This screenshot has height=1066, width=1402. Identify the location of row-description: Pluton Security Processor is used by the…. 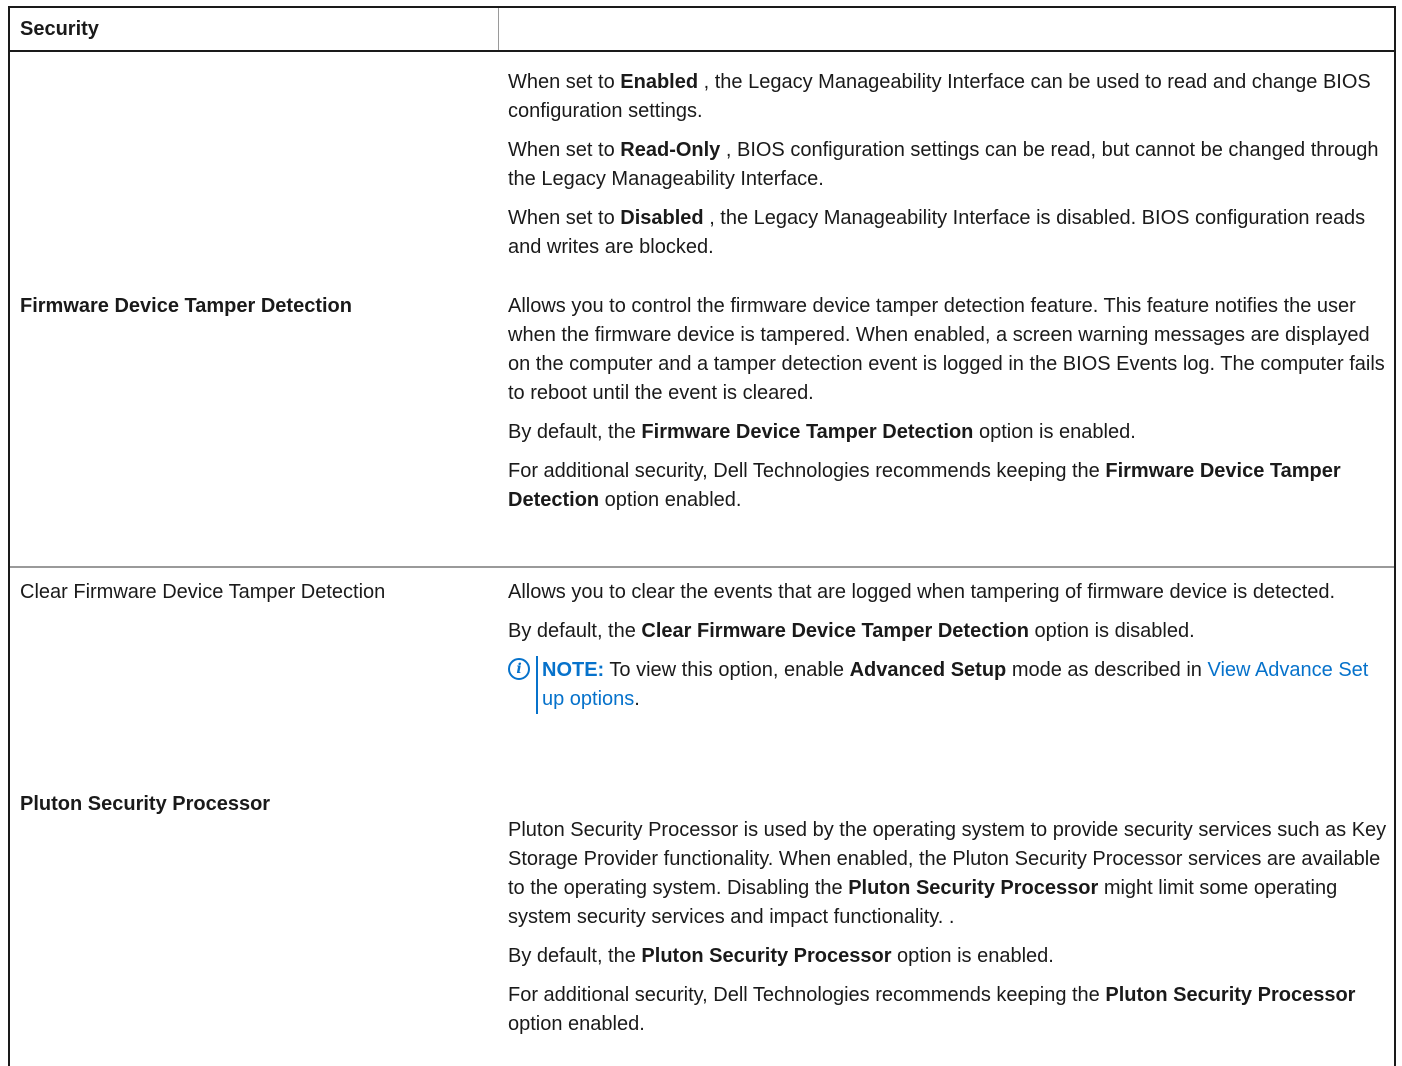
(948, 932).